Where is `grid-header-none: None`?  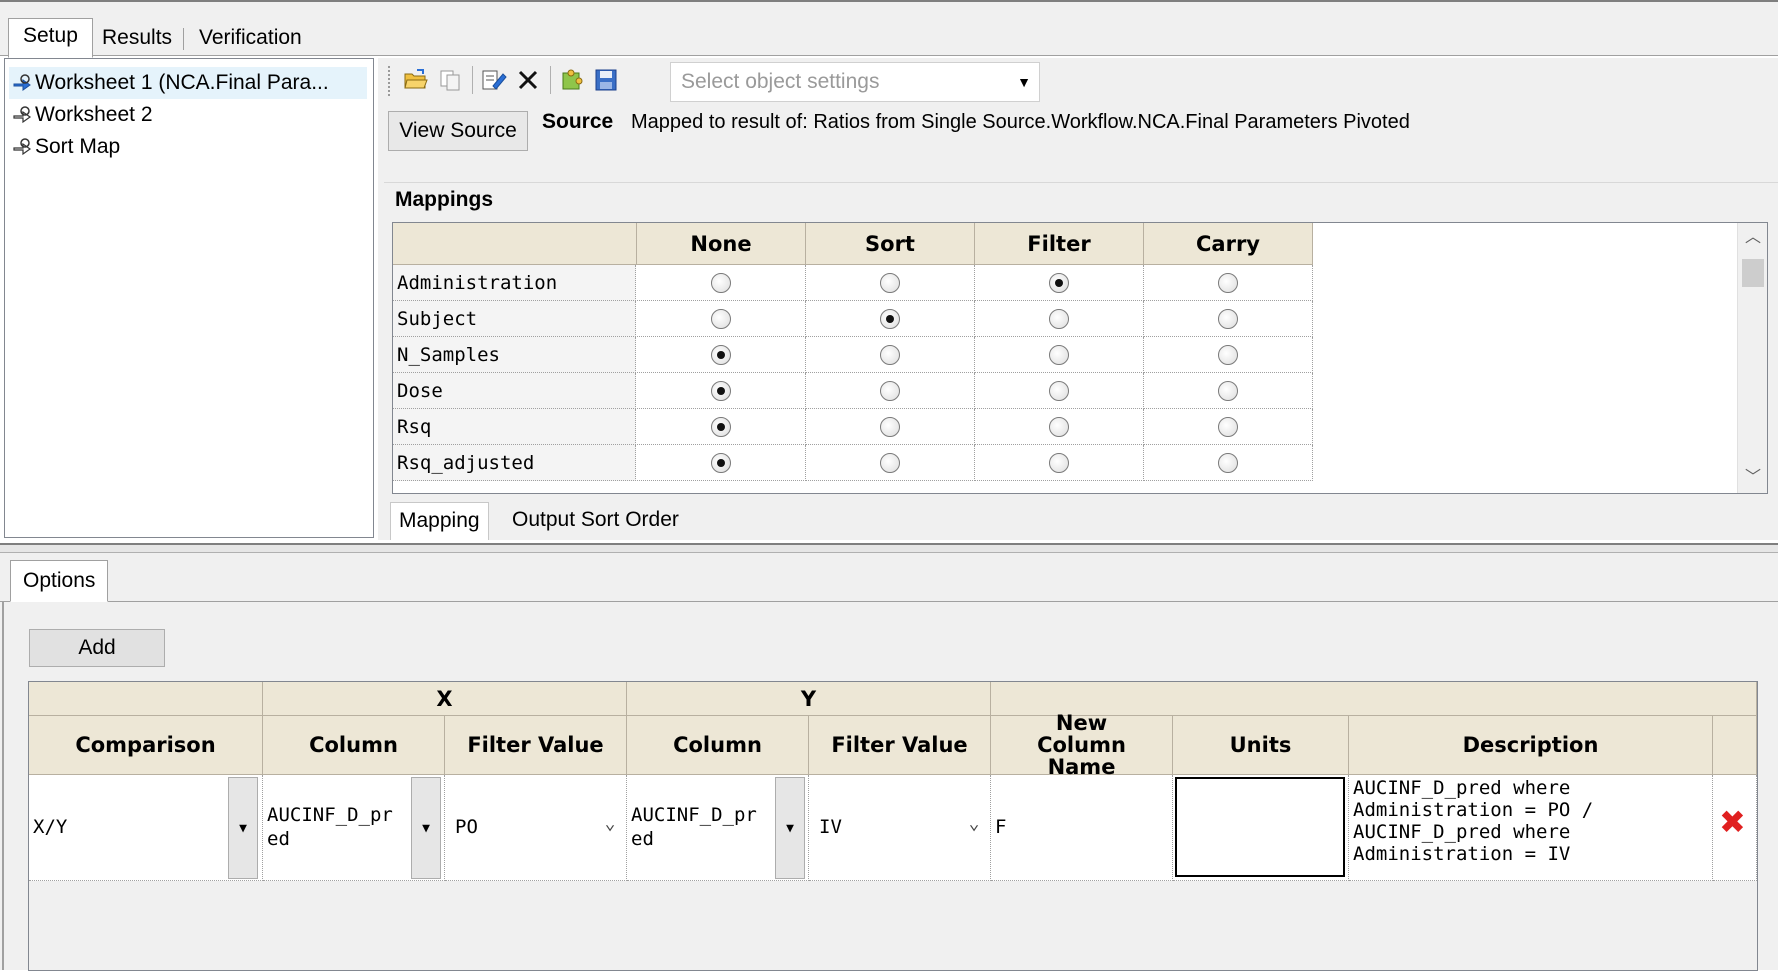
grid-header-none: None is located at coordinates (721, 244).